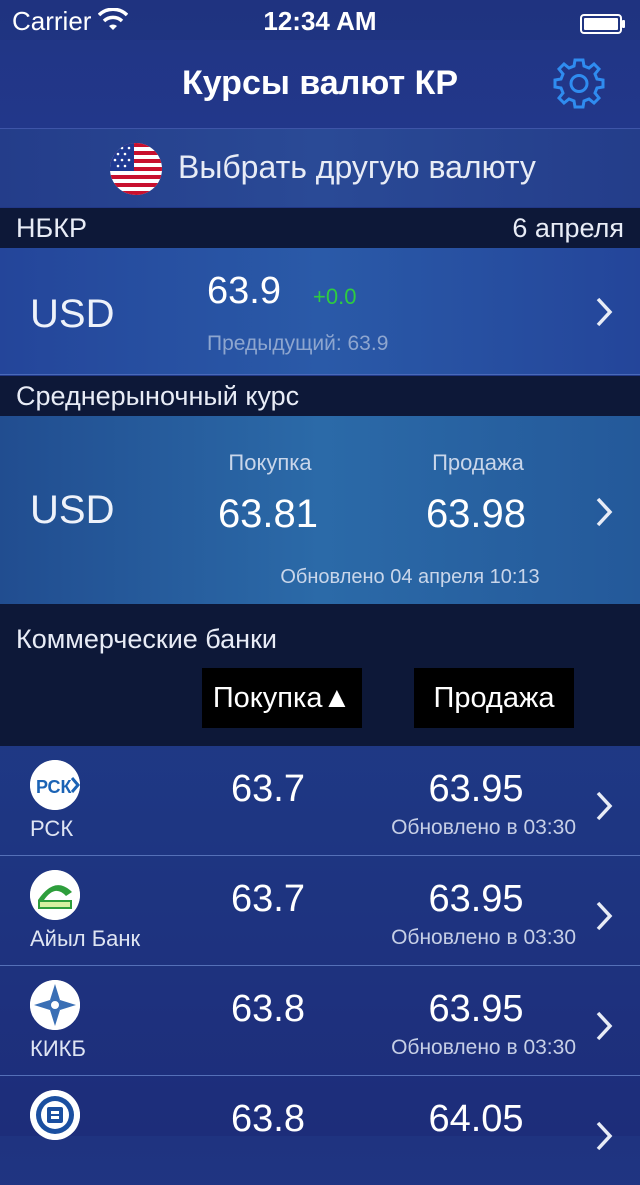  I want to click on nbkr-rate-row: USD 63.9 +0.0 Предыдущий: 63.9, so click(320, 311).